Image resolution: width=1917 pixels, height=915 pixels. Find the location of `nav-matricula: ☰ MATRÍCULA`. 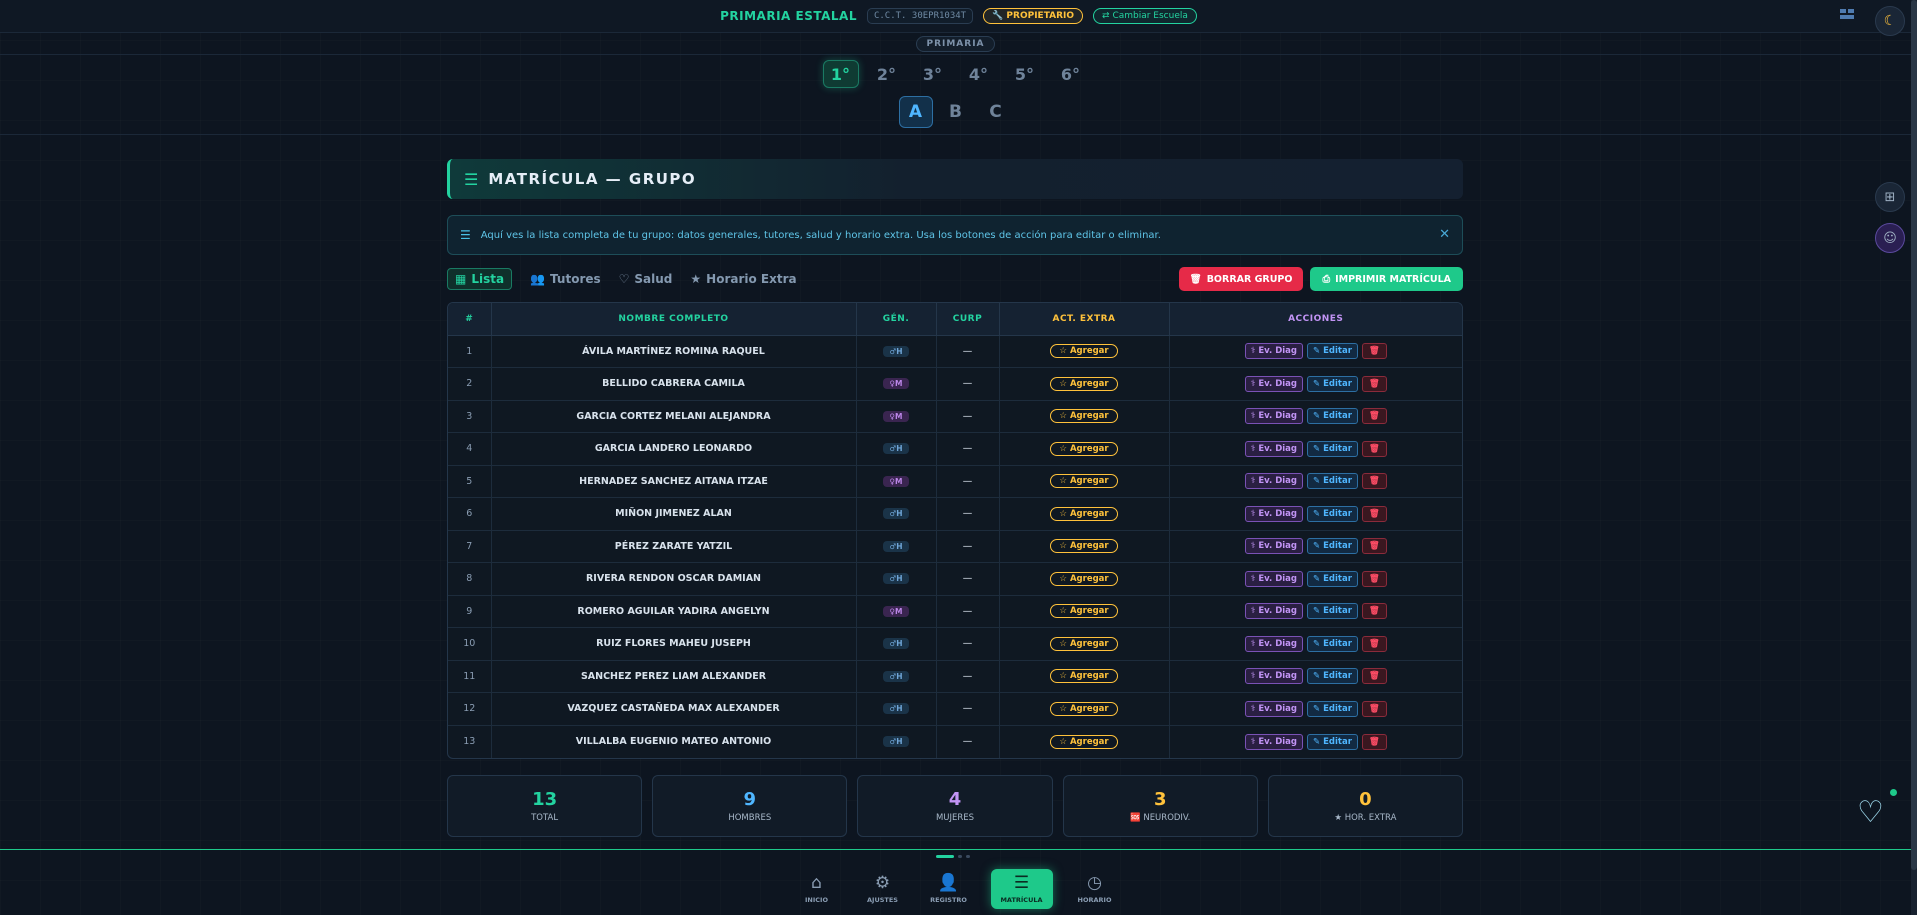

nav-matricula: ☰ MATRÍCULA is located at coordinates (1021, 888).